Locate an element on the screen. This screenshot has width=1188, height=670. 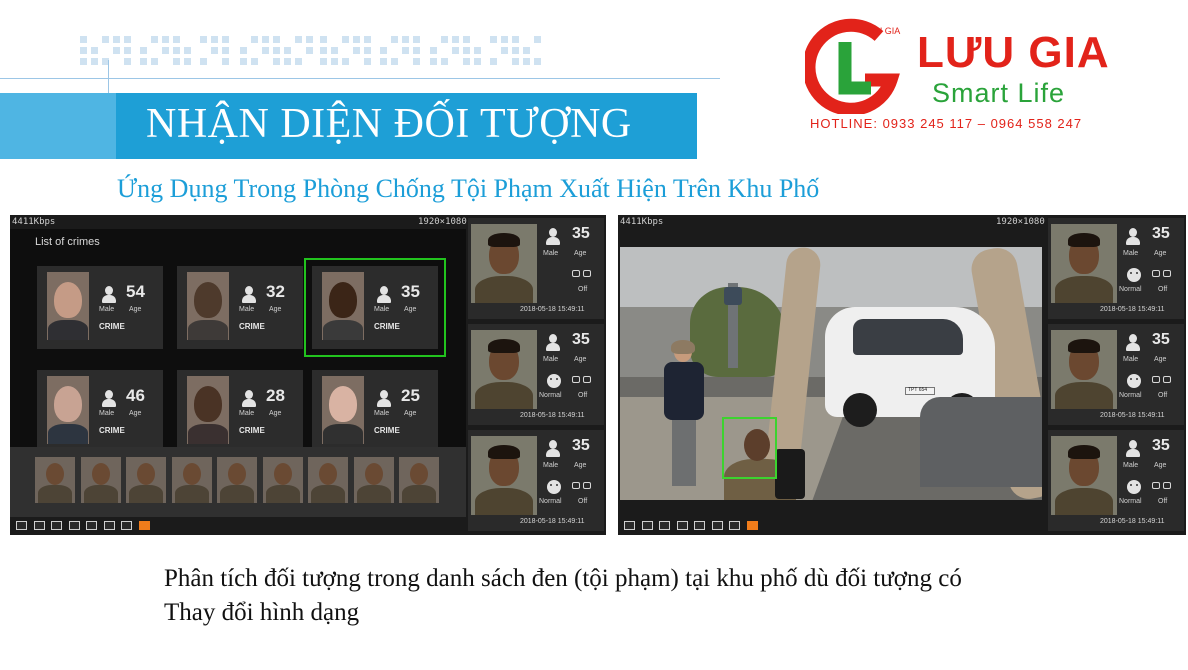
crime-list-title: List of crimes is located at coordinates (67, 242).